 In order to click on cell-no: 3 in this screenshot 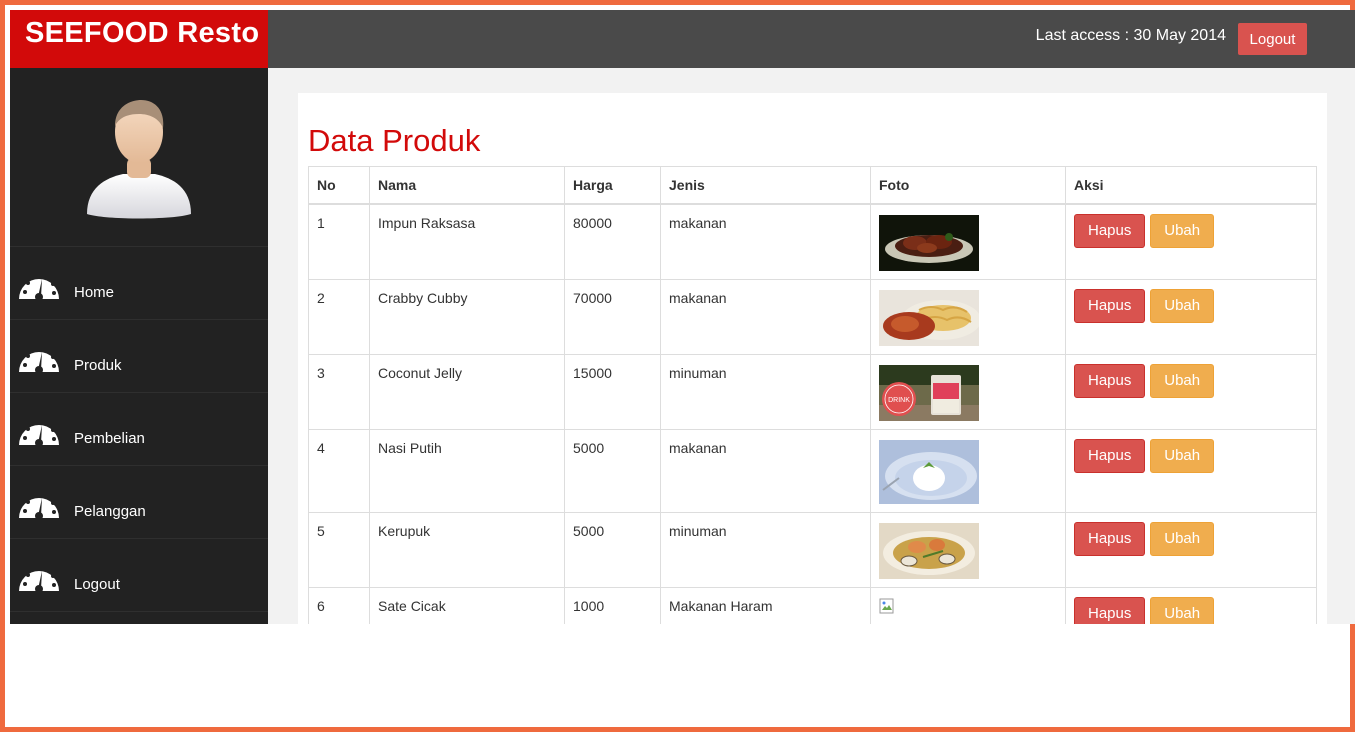, I will do `click(339, 391)`.